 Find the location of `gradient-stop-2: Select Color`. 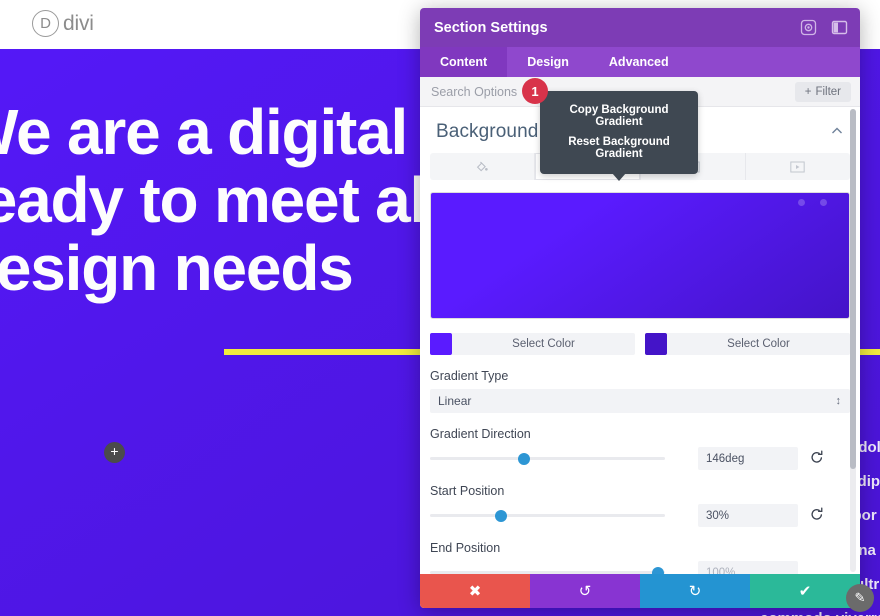

gradient-stop-2: Select Color is located at coordinates (747, 344).